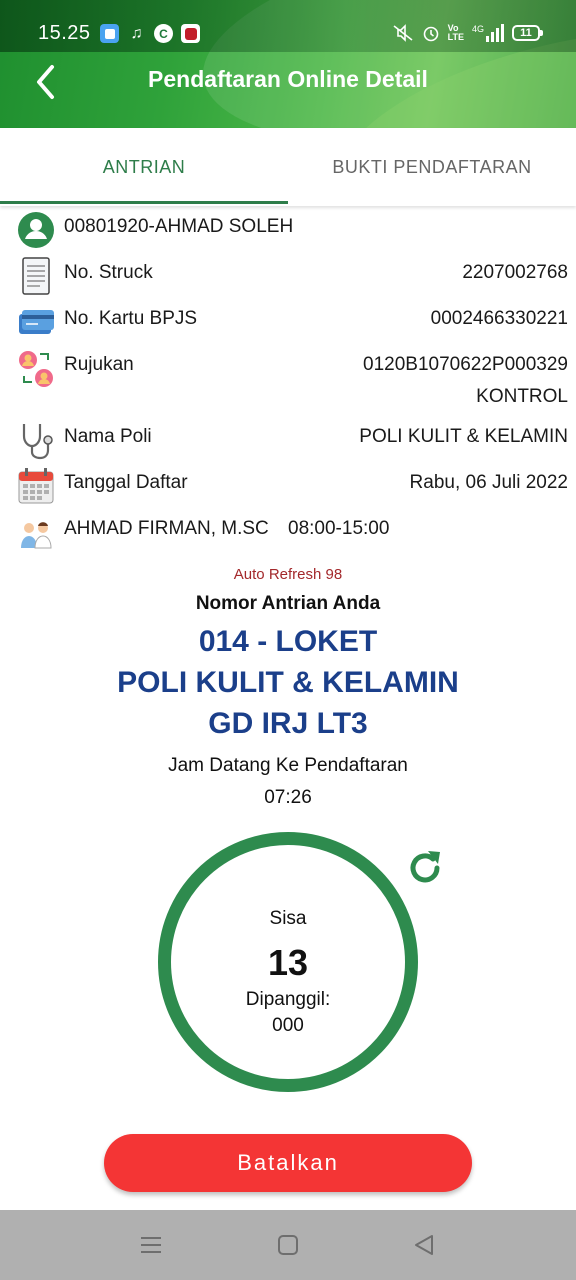 The height and width of the screenshot is (1280, 576). Describe the element at coordinates (288, 723) in the screenshot. I see `queue-location: GD IRJ LT3` at that location.